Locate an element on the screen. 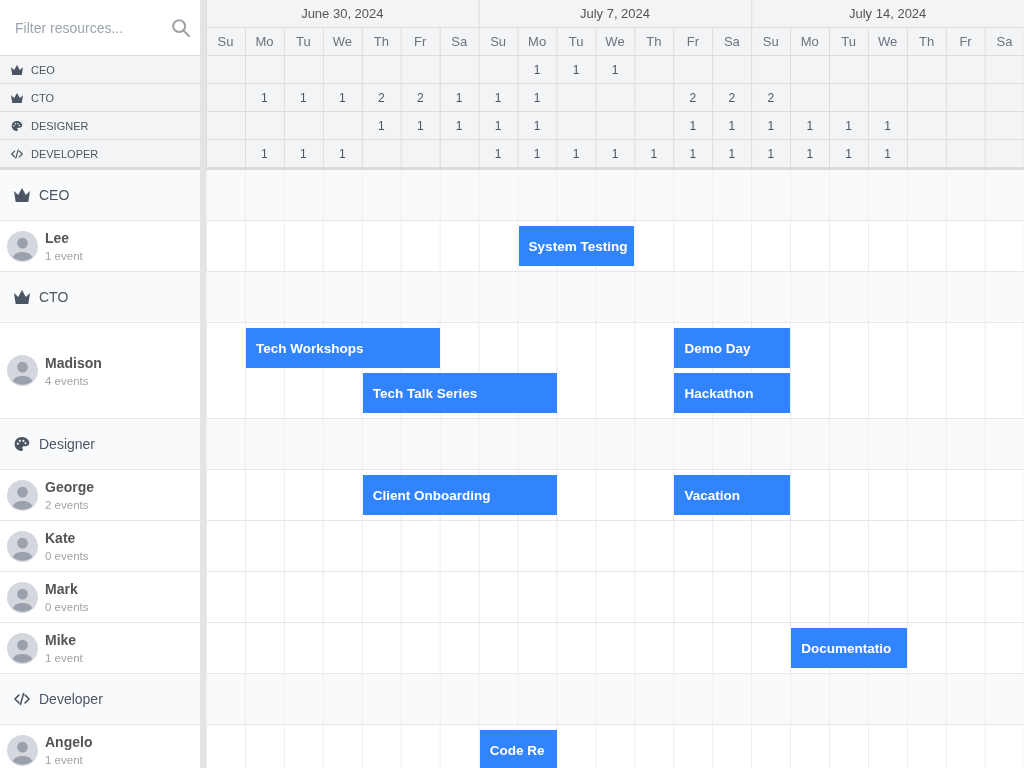  splitter-handle is located at coordinates (203, 384).